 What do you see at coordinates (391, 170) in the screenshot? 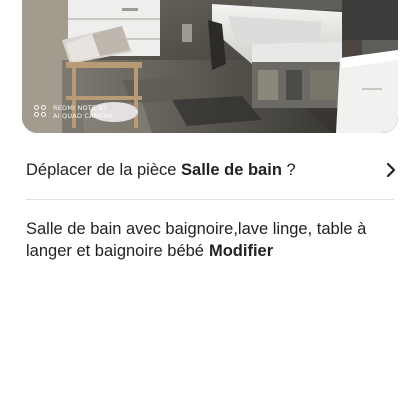
I see `chevron-right-icon` at bounding box center [391, 170].